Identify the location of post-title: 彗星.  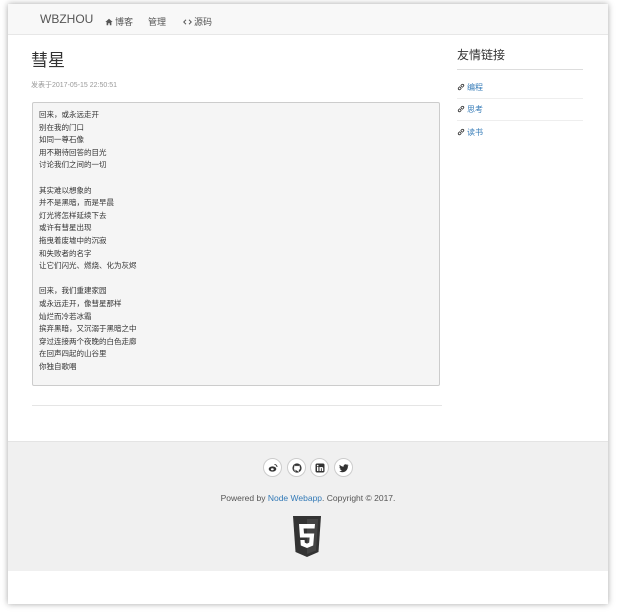
(48, 60).